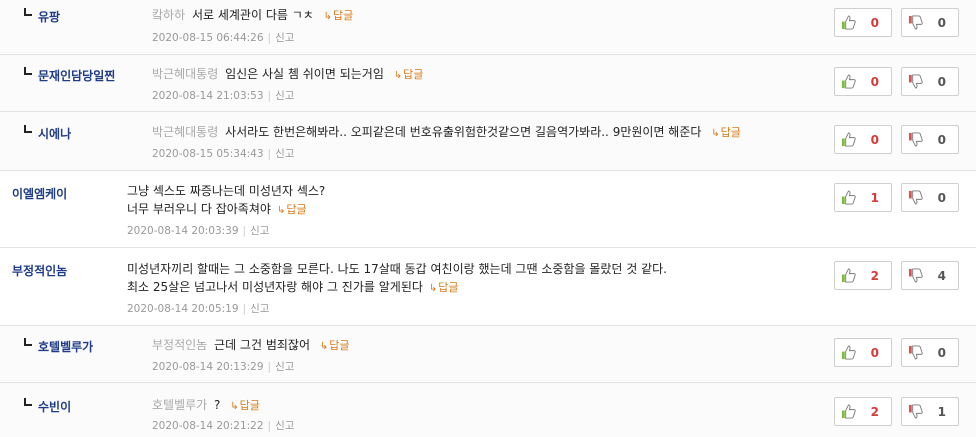 The width and height of the screenshot is (976, 437). What do you see at coordinates (76, 75) in the screenshot?
I see `comment-author: 문재인담당일찐` at bounding box center [76, 75].